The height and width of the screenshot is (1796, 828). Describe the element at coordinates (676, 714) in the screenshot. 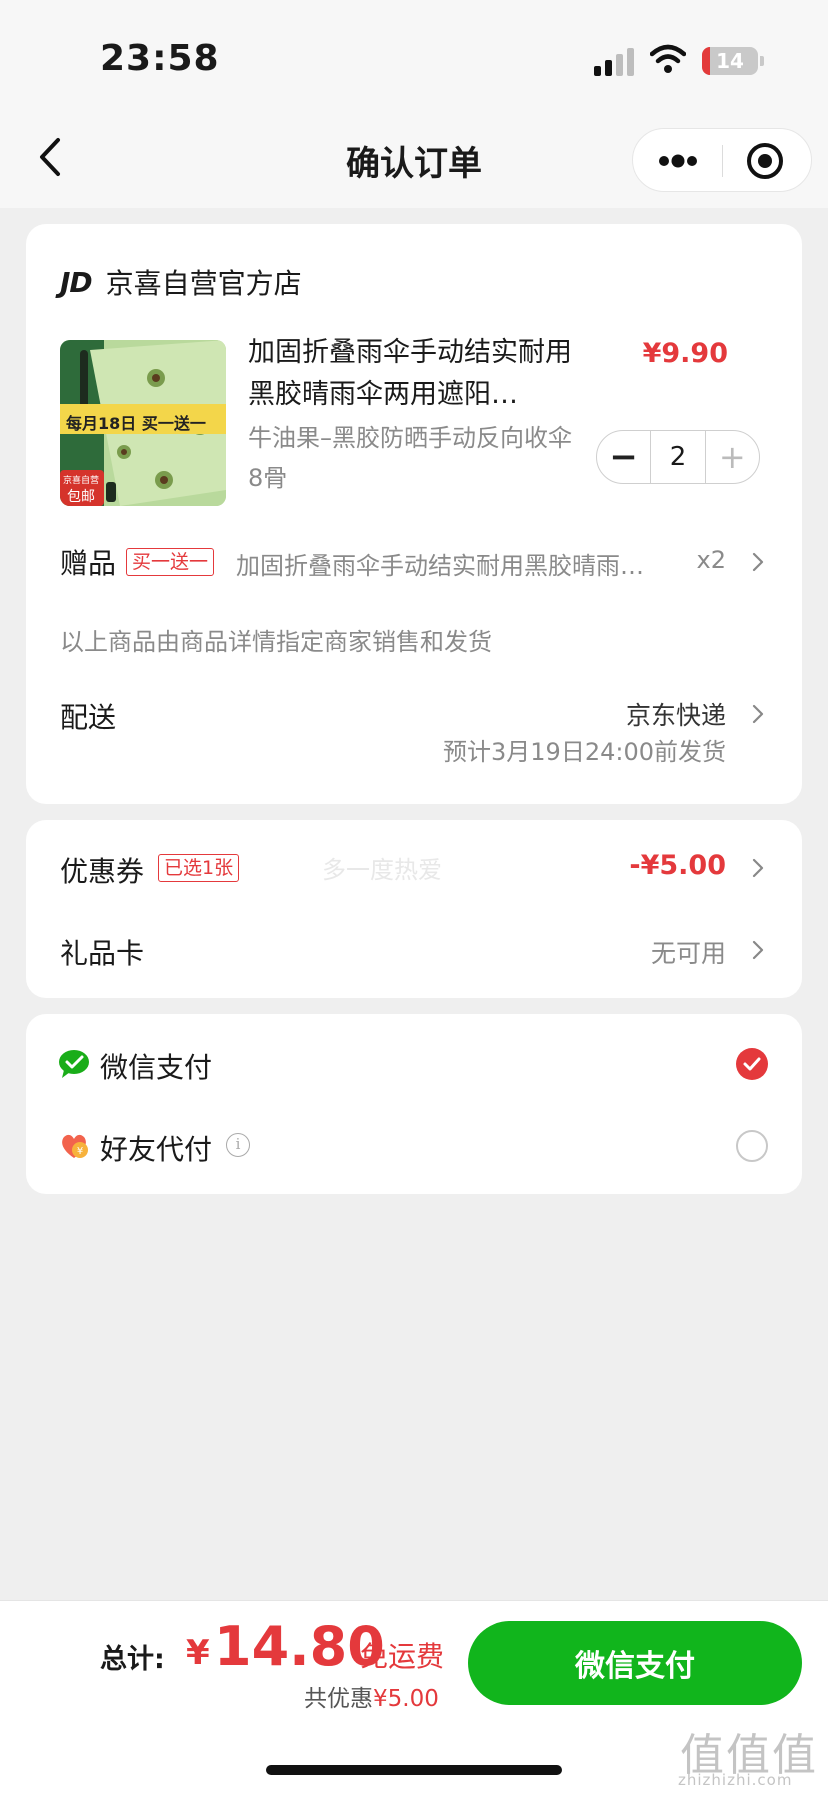

I see `delivery-method: 京东快递` at that location.